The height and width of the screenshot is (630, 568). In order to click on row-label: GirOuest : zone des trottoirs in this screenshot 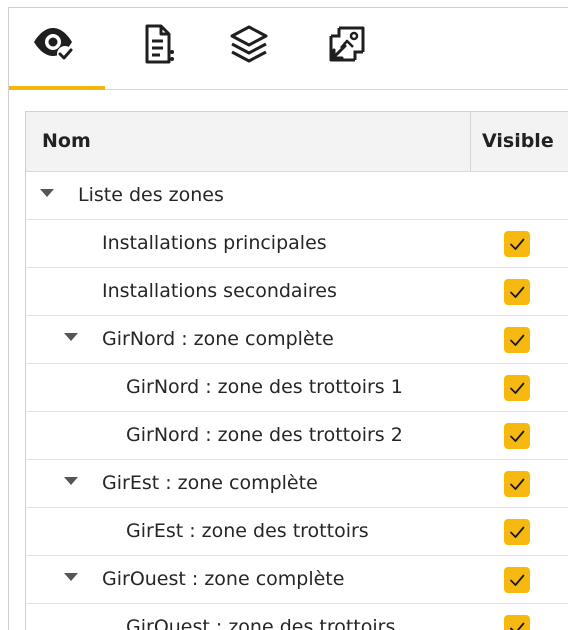, I will do `click(261, 623)`.